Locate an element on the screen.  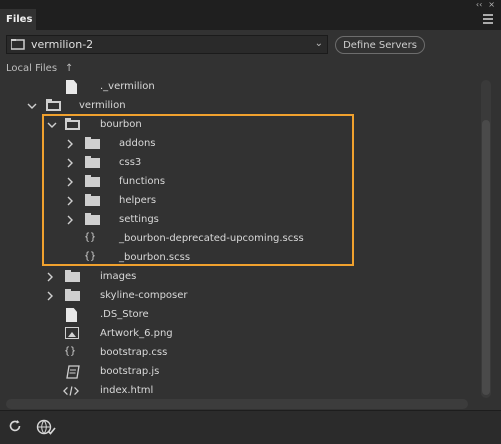
tree-row-label: skyline-composer is located at coordinates (144, 295).